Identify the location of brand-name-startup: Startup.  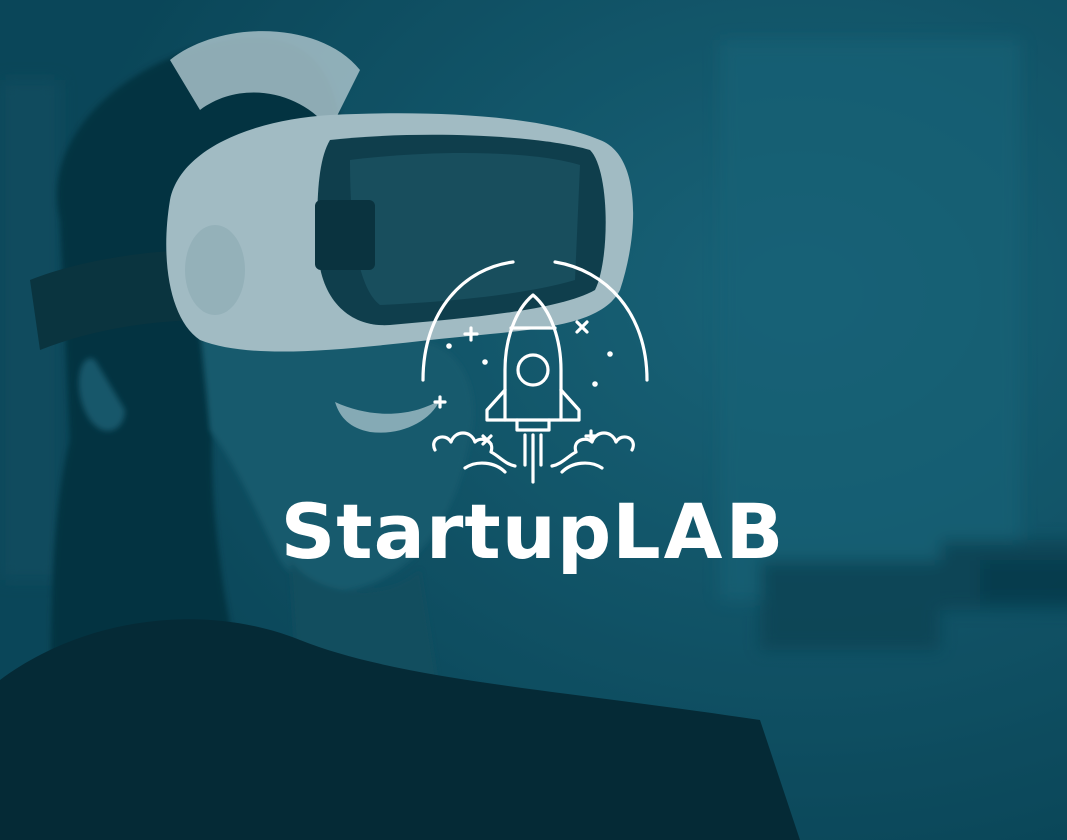
(446, 531).